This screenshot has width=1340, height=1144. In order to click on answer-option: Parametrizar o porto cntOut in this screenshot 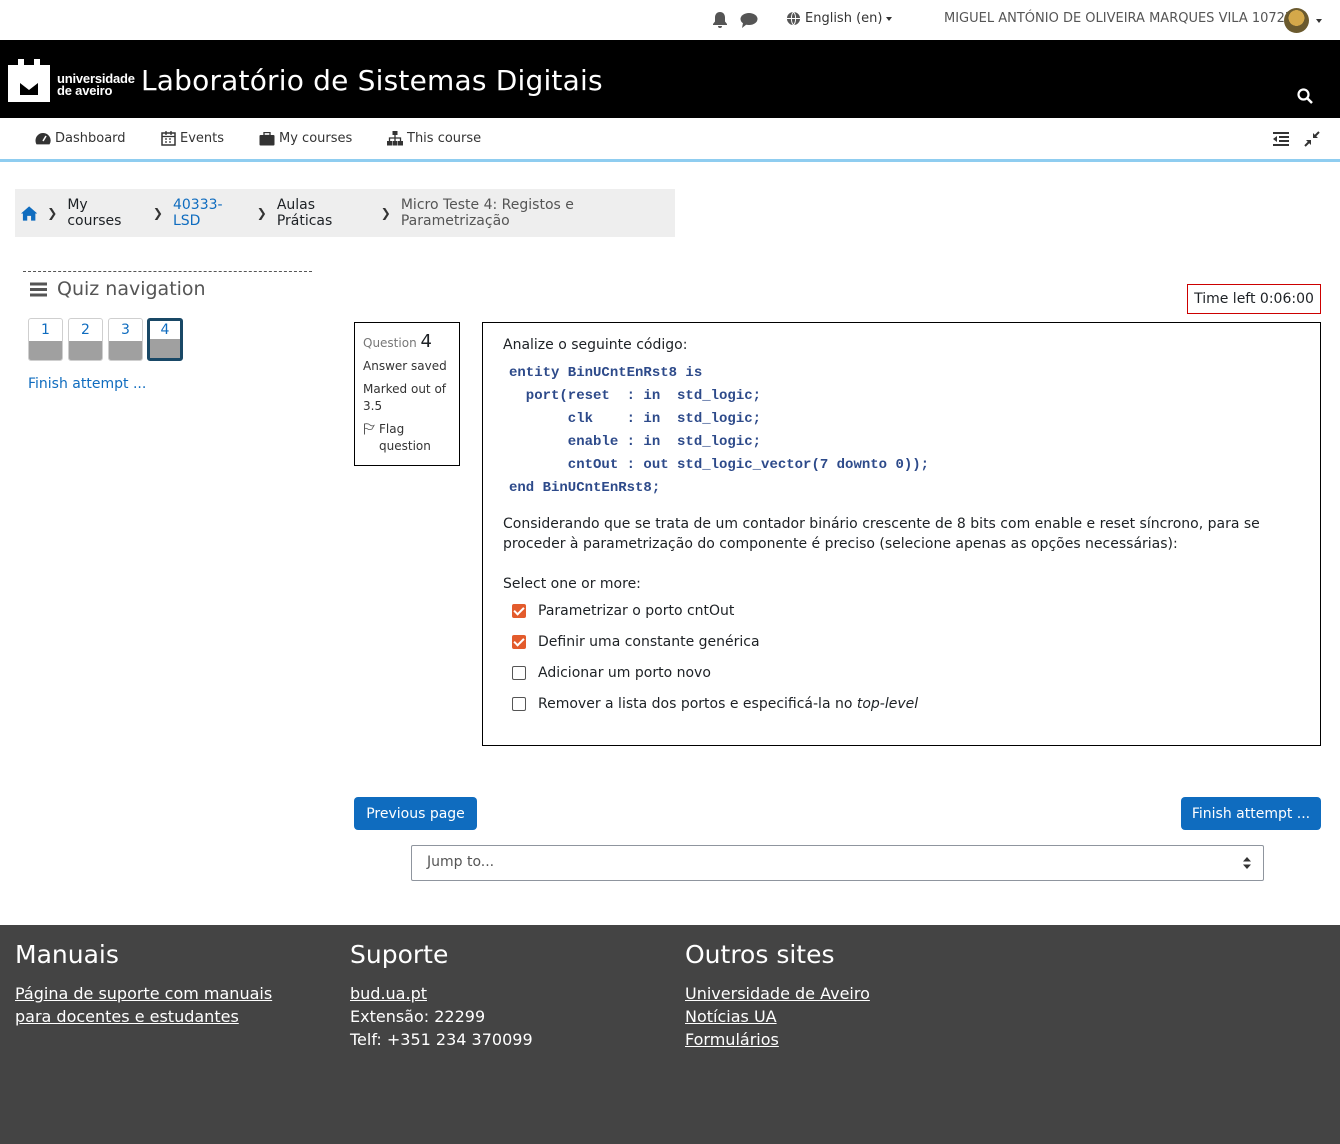, I will do `click(906, 610)`.